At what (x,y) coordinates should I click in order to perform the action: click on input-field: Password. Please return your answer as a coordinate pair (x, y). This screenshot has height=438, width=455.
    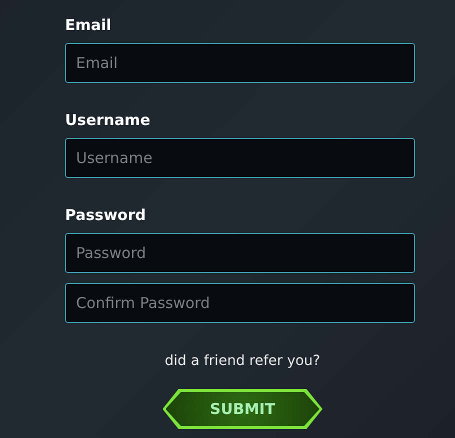
    Looking at the image, I should click on (240, 253).